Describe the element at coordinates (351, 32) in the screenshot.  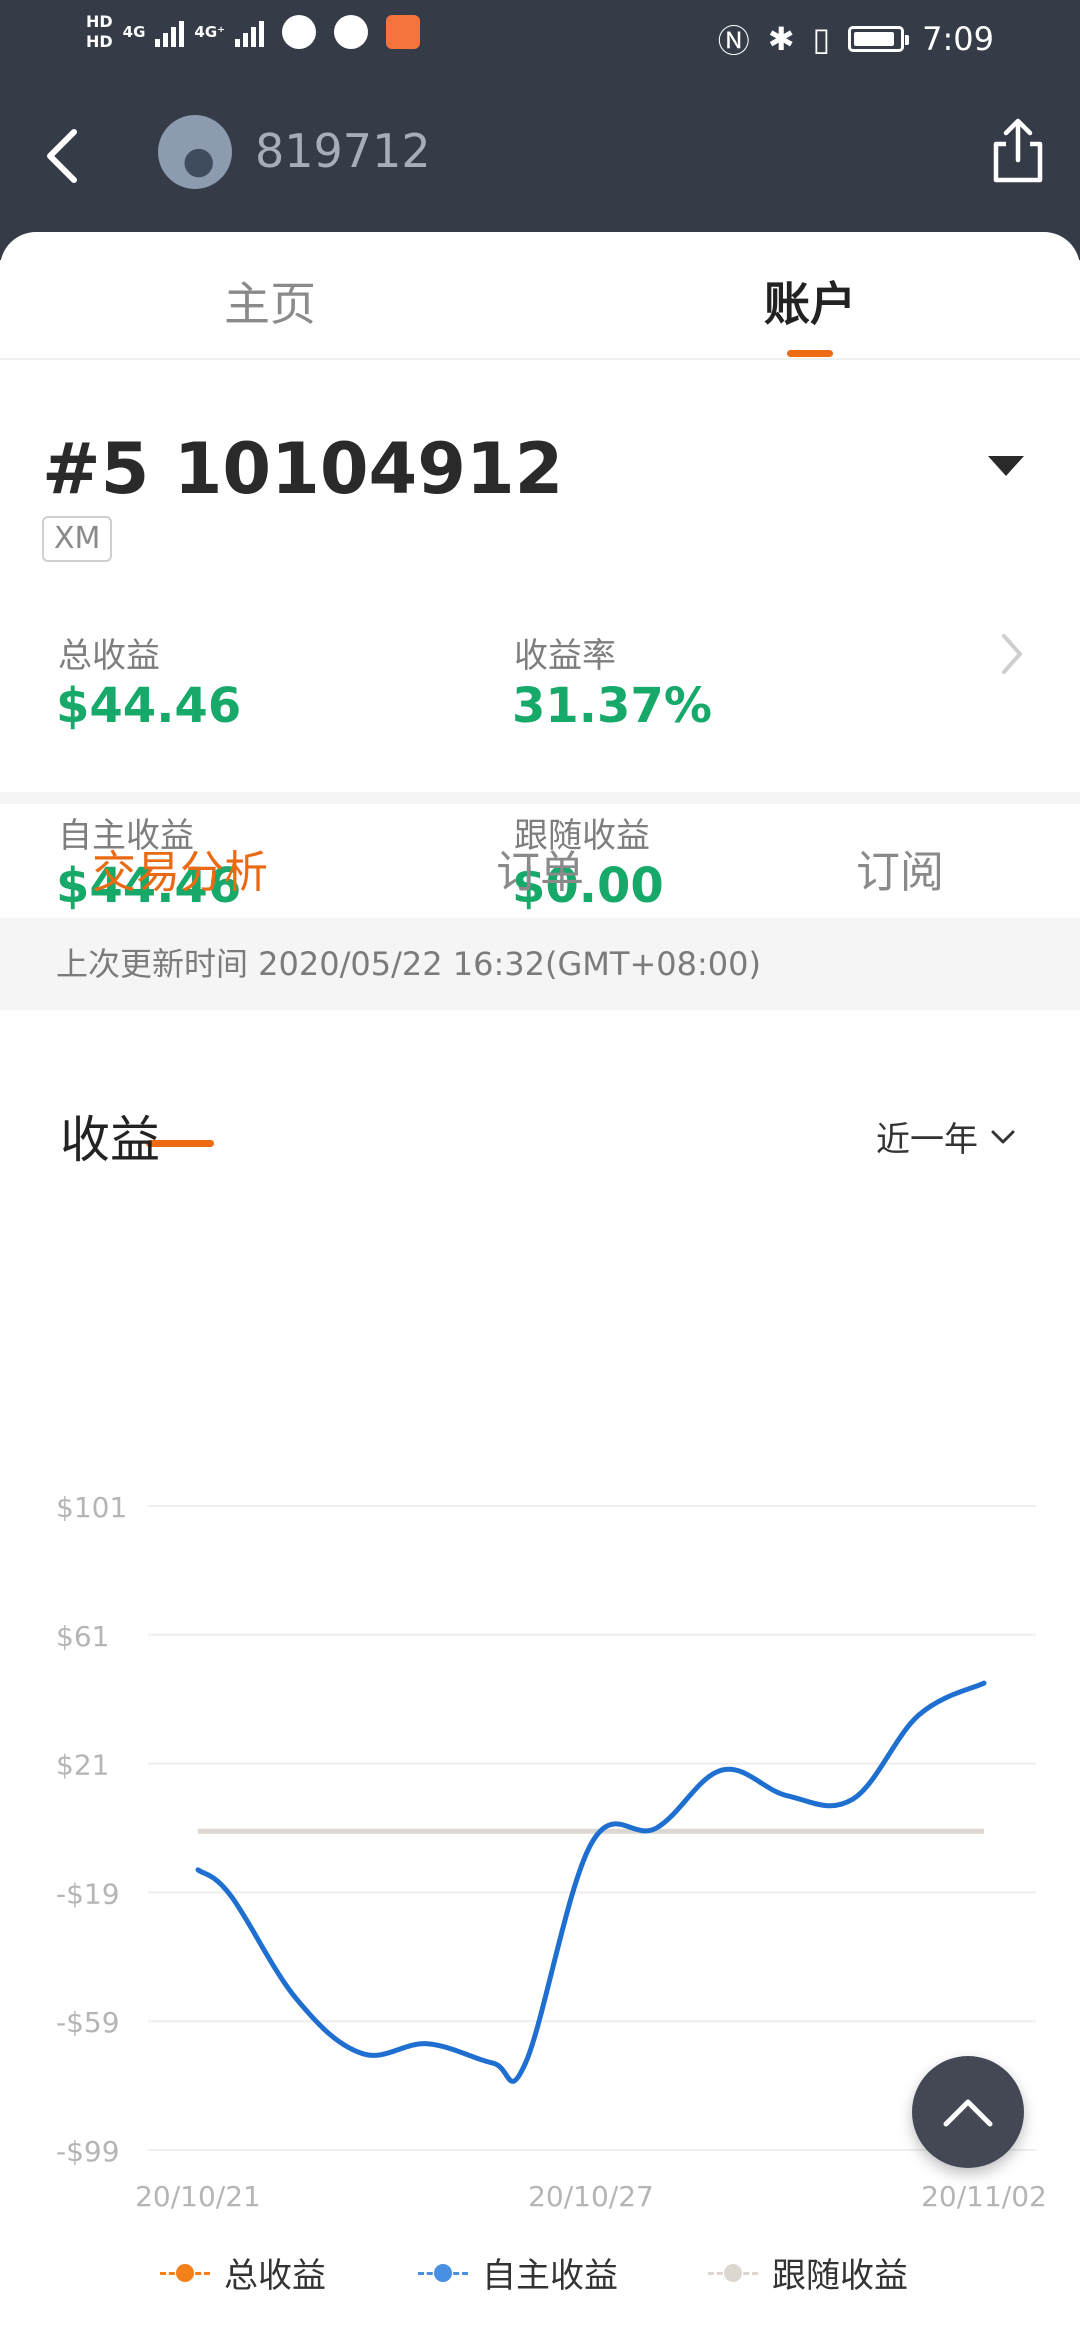
I see `notification-app-icon` at that location.